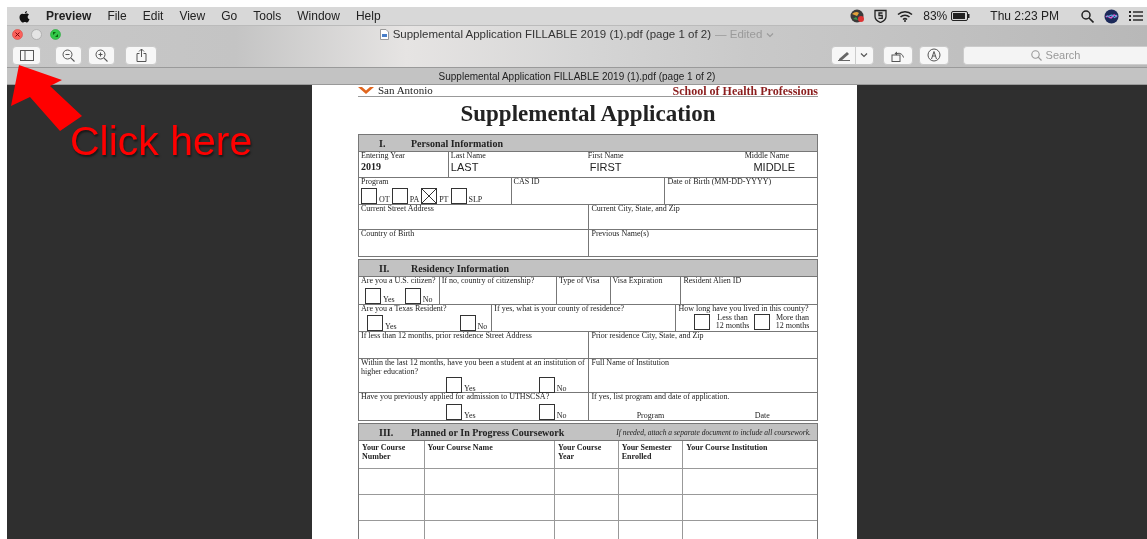 This screenshot has width=1147, height=539. Describe the element at coordinates (1111, 16) in the screenshot. I see `siri-icon` at that location.